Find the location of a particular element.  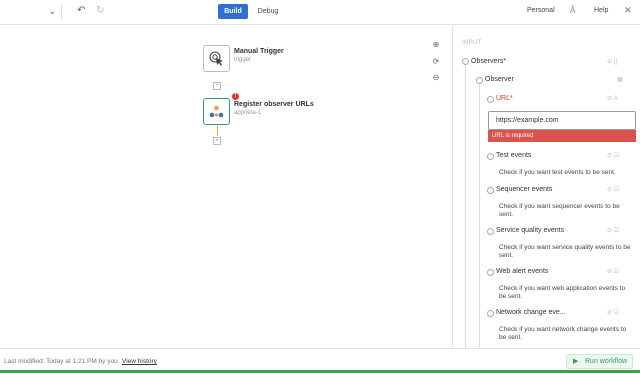

url-input: https://example.com is located at coordinates (562, 120).